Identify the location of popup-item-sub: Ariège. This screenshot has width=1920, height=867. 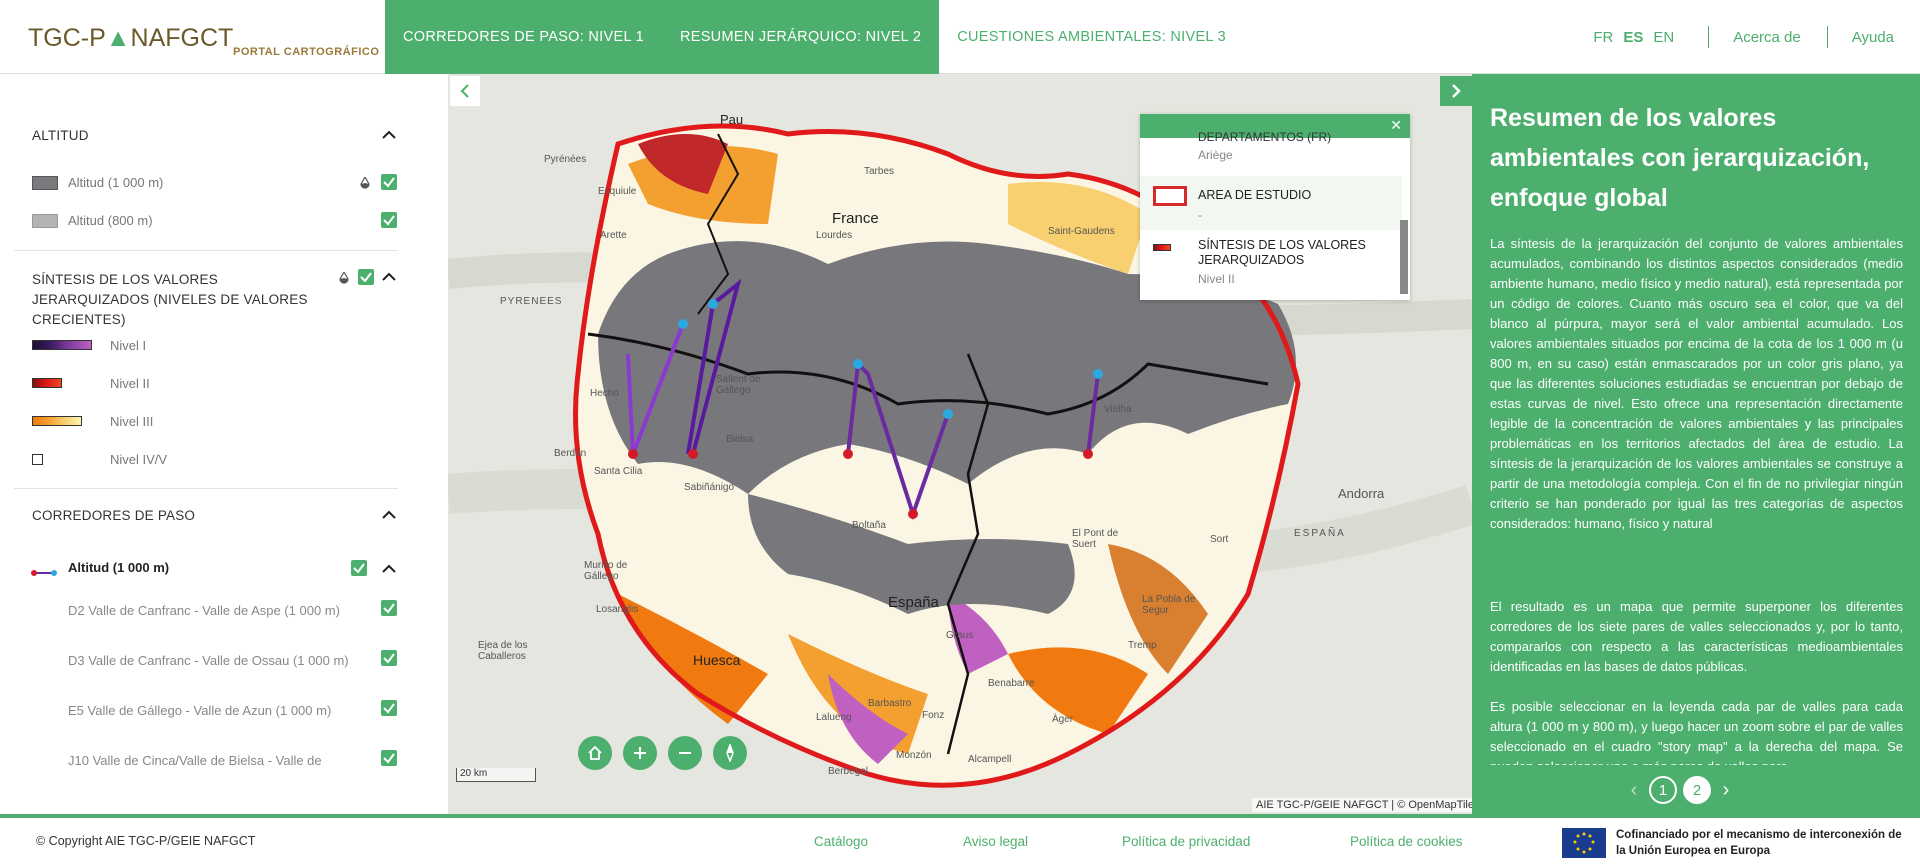
(1215, 155).